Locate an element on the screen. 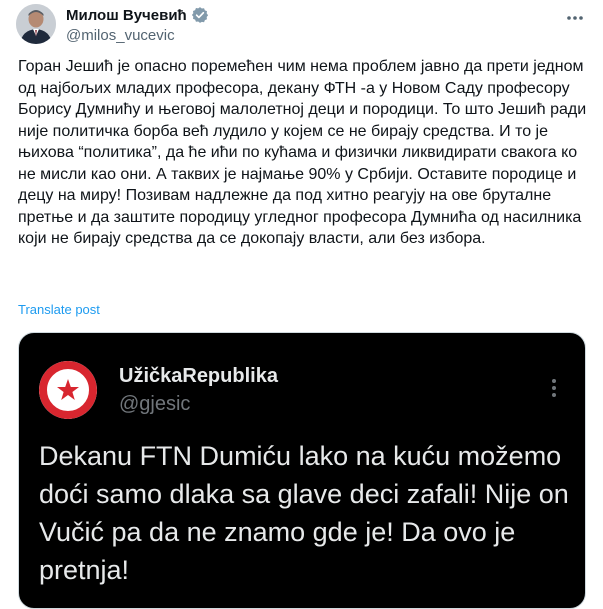  embedded-author-handle: @gjesic is located at coordinates (155, 404).